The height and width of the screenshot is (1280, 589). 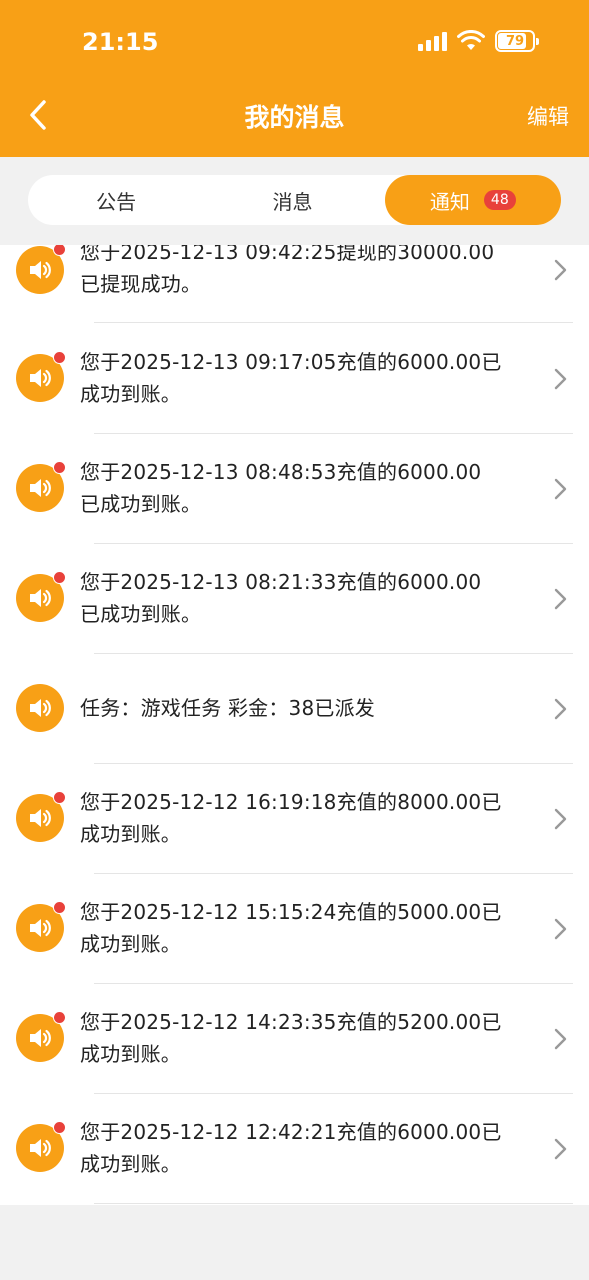 I want to click on status-time: 21:15, so click(x=120, y=42).